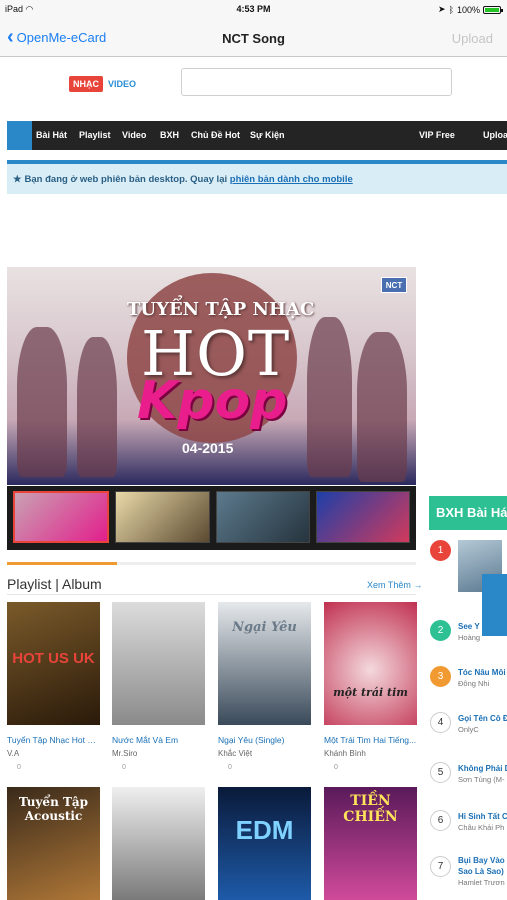 The height and width of the screenshot is (900, 507). Describe the element at coordinates (370, 753) in the screenshot. I see `playlist-artist: Khánh Bình` at that location.